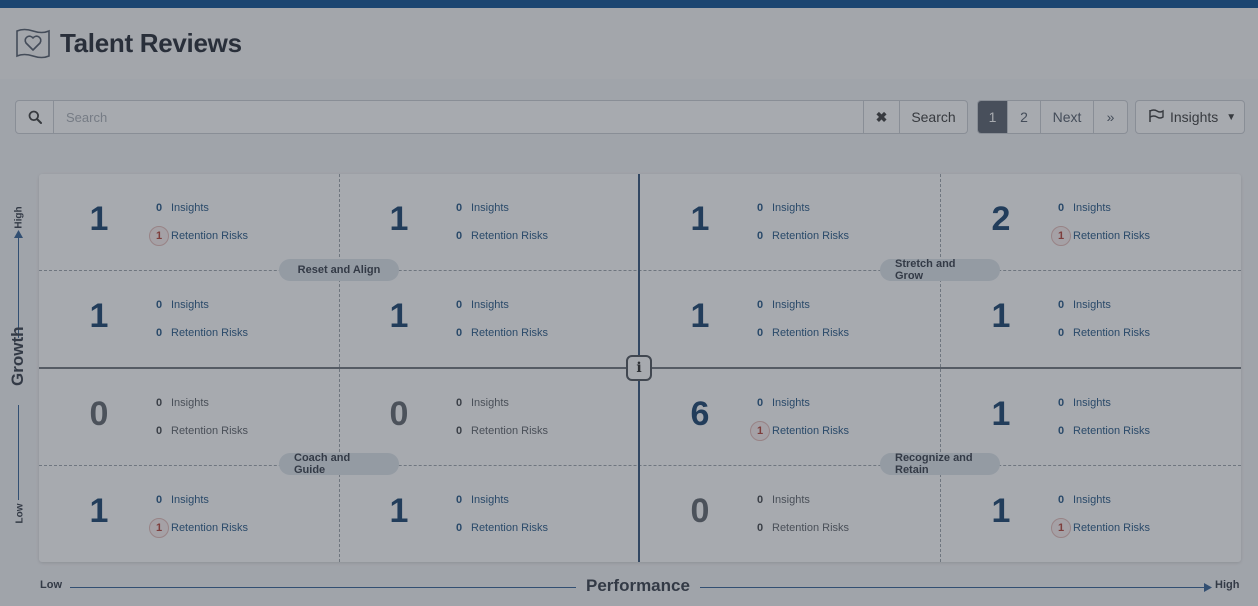  I want to click on page-1-button: 1, so click(993, 117).